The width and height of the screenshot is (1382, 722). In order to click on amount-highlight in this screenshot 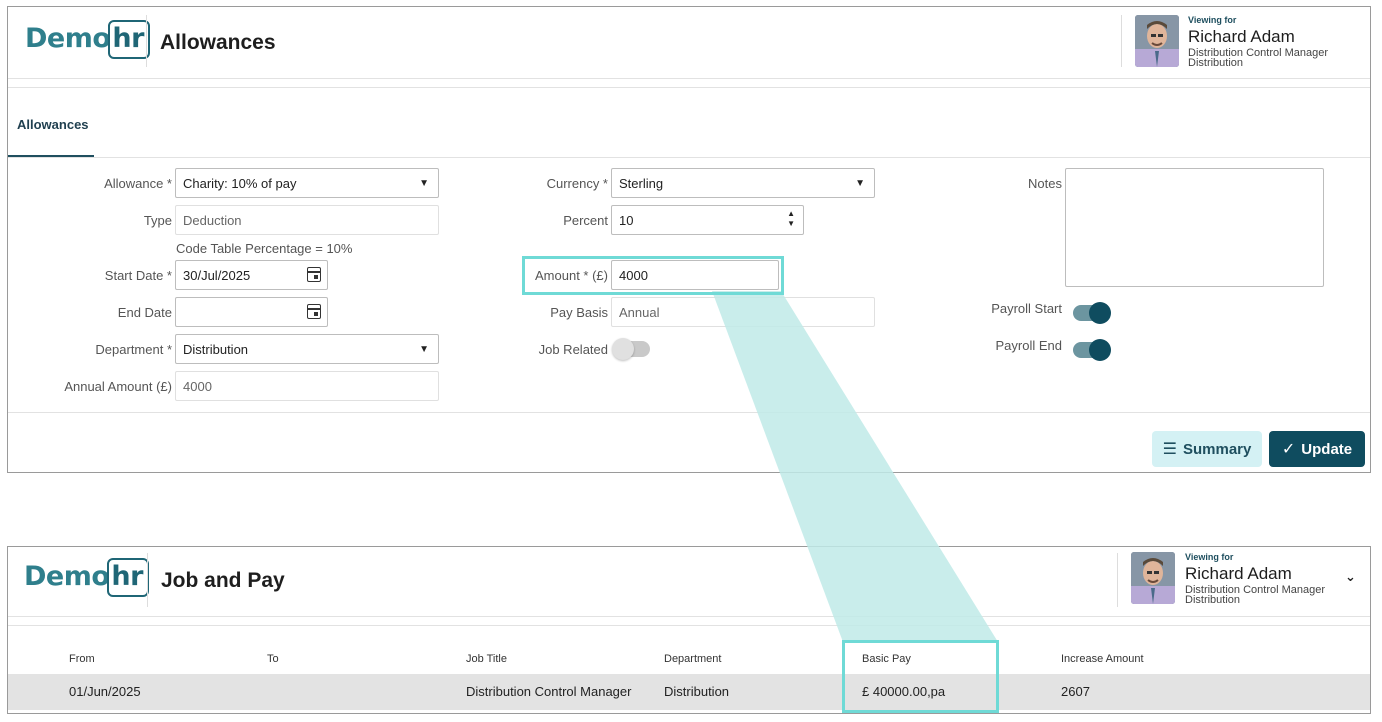, I will do `click(653, 275)`.